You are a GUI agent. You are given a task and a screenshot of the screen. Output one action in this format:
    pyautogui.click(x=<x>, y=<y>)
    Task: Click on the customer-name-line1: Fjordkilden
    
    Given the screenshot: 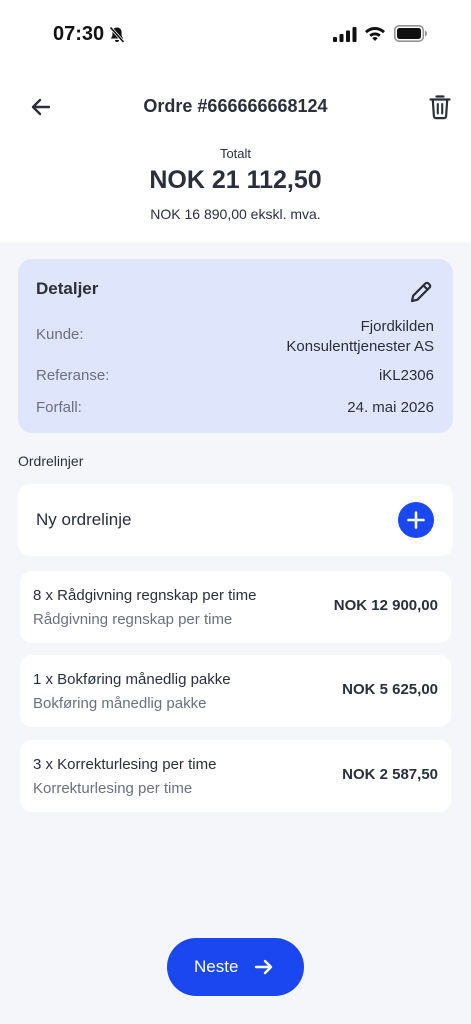 What is the action you would take?
    pyautogui.click(x=397, y=326)
    